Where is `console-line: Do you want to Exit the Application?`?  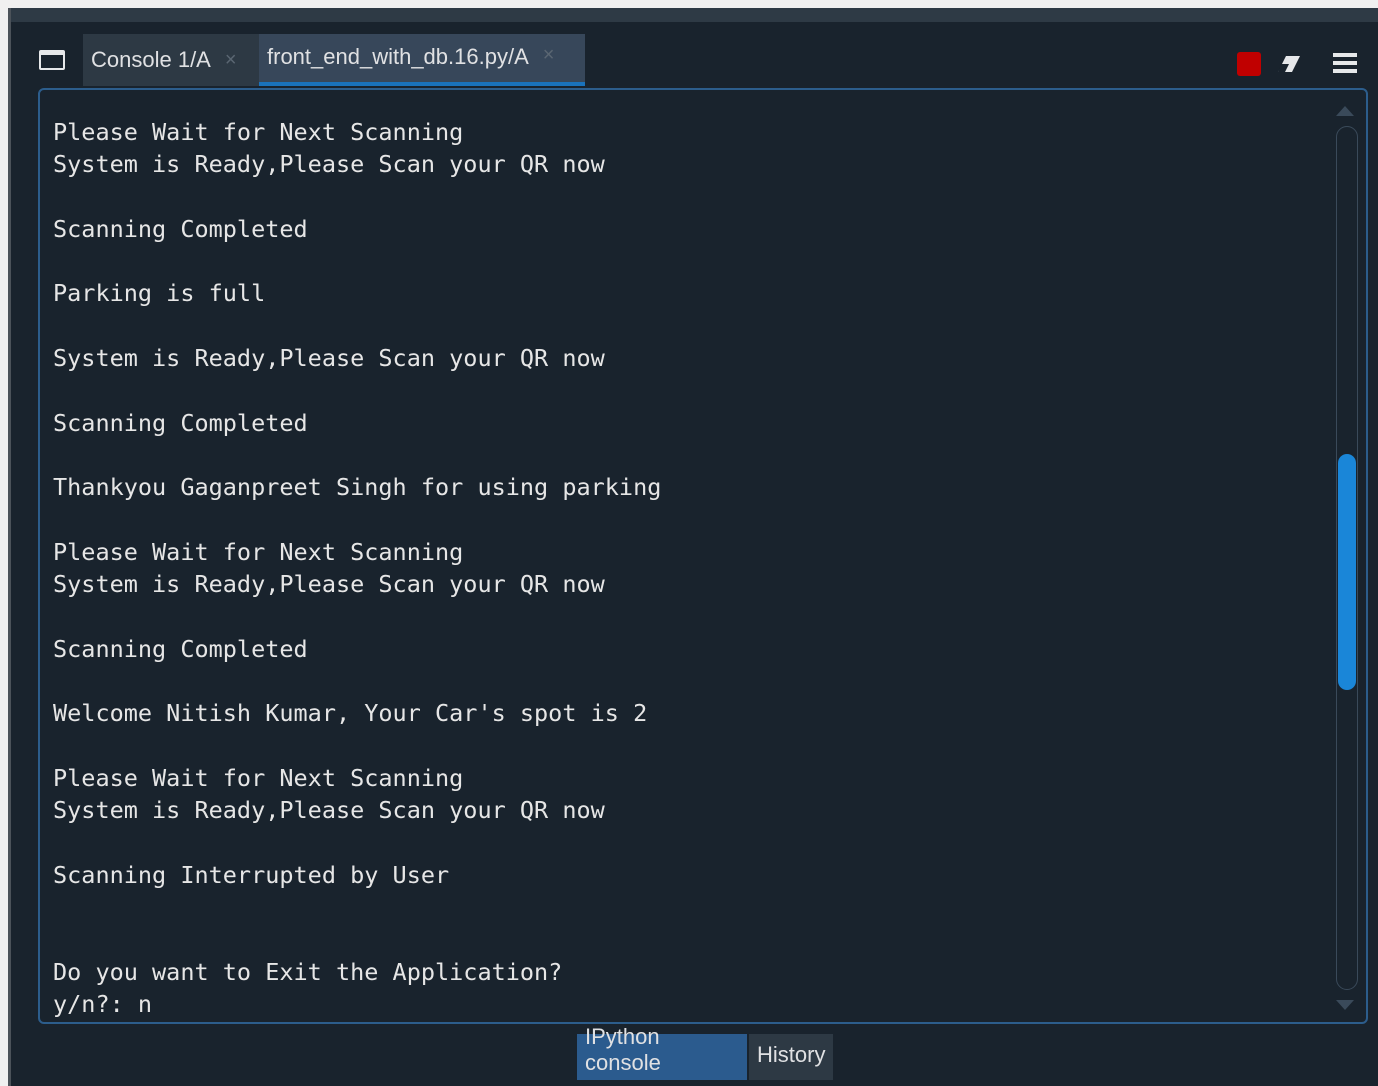
console-line: Do you want to Exit the Application? is located at coordinates (308, 971).